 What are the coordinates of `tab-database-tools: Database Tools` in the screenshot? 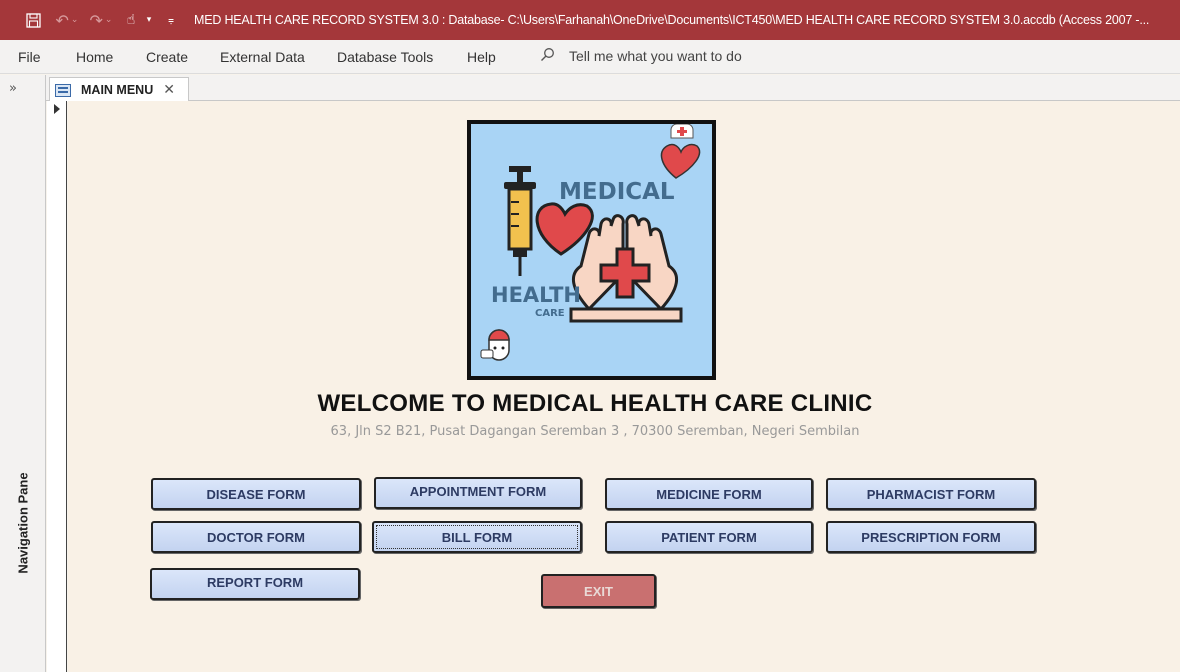 It's located at (385, 57).